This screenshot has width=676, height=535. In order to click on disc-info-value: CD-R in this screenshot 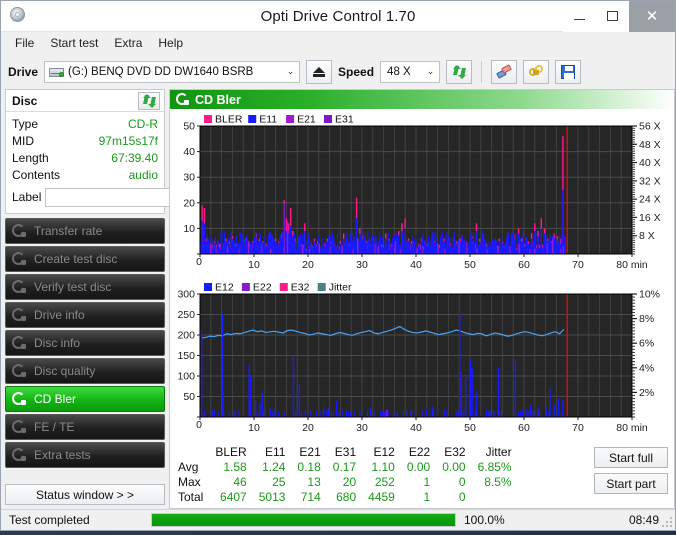, I will do `click(143, 124)`.